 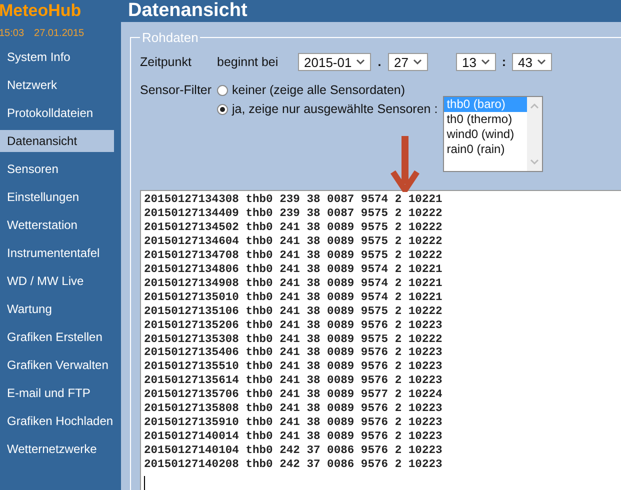 What do you see at coordinates (293, 229) in the screenshot?
I see `data-line: 20150127134502 thb0 241 38 0089 9575 2 10222` at bounding box center [293, 229].